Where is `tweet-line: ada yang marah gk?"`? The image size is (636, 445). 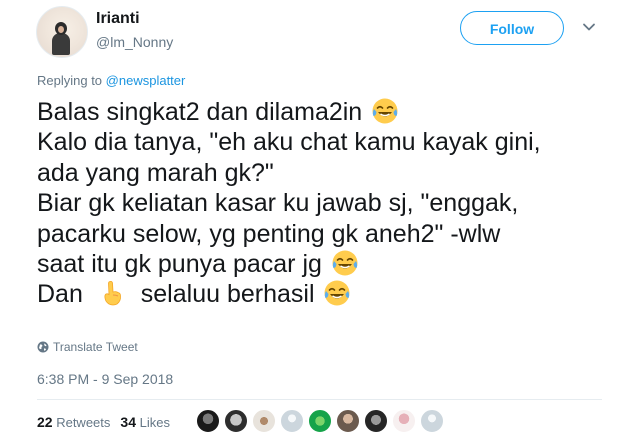
tweet-line: ada yang marah gk?" is located at coordinates (155, 172).